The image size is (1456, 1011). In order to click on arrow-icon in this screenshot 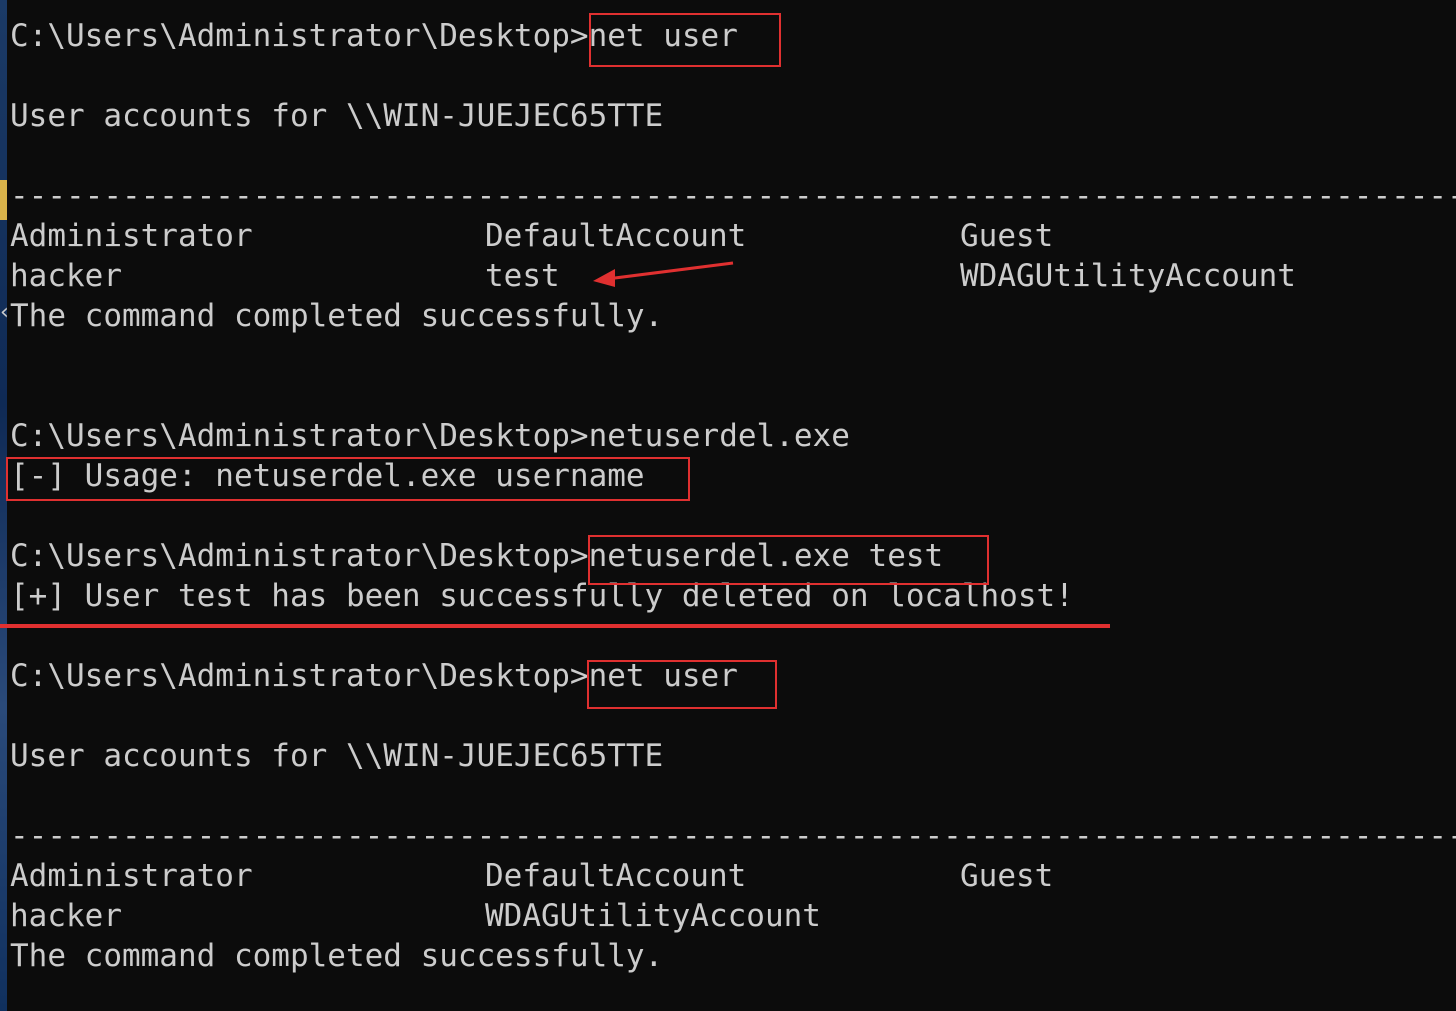, I will do `click(663, 274)`.